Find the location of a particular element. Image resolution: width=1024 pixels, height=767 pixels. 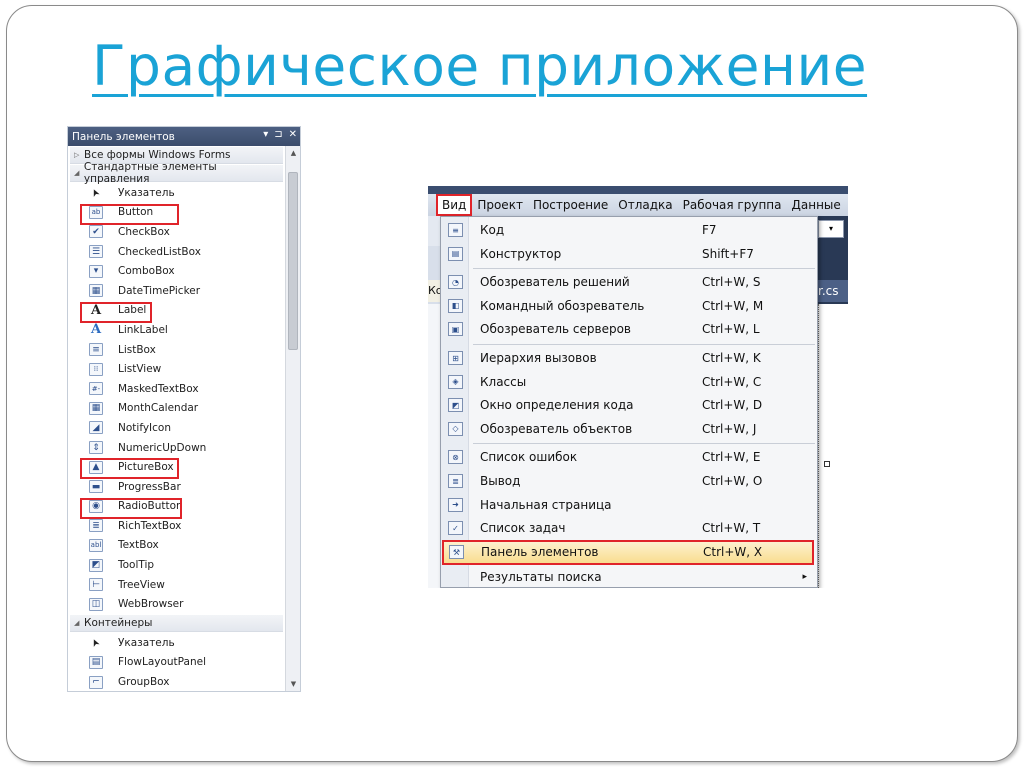

toolbox-item-label: RichTextBox is located at coordinates (150, 525).